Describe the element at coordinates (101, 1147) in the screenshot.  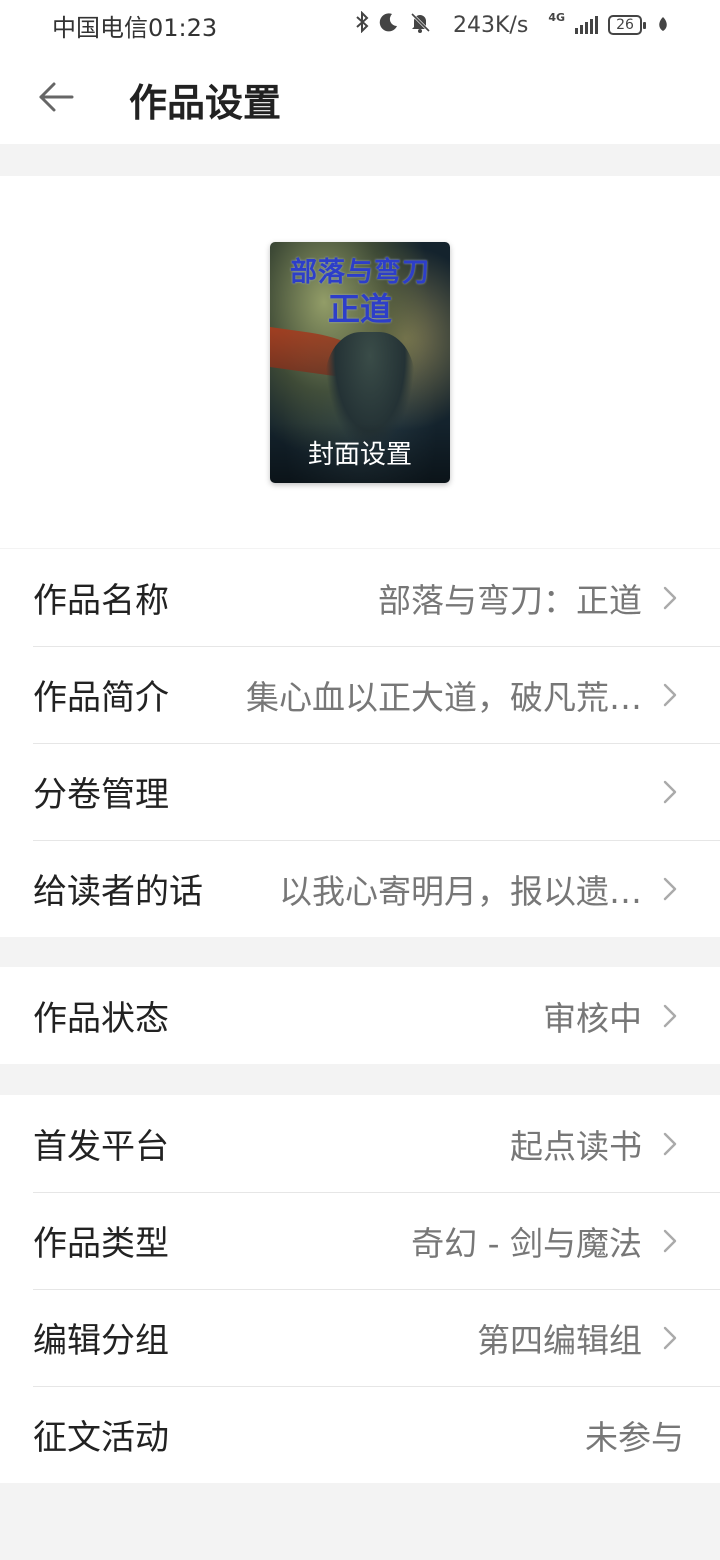
I see `row-label: 首发平台` at that location.